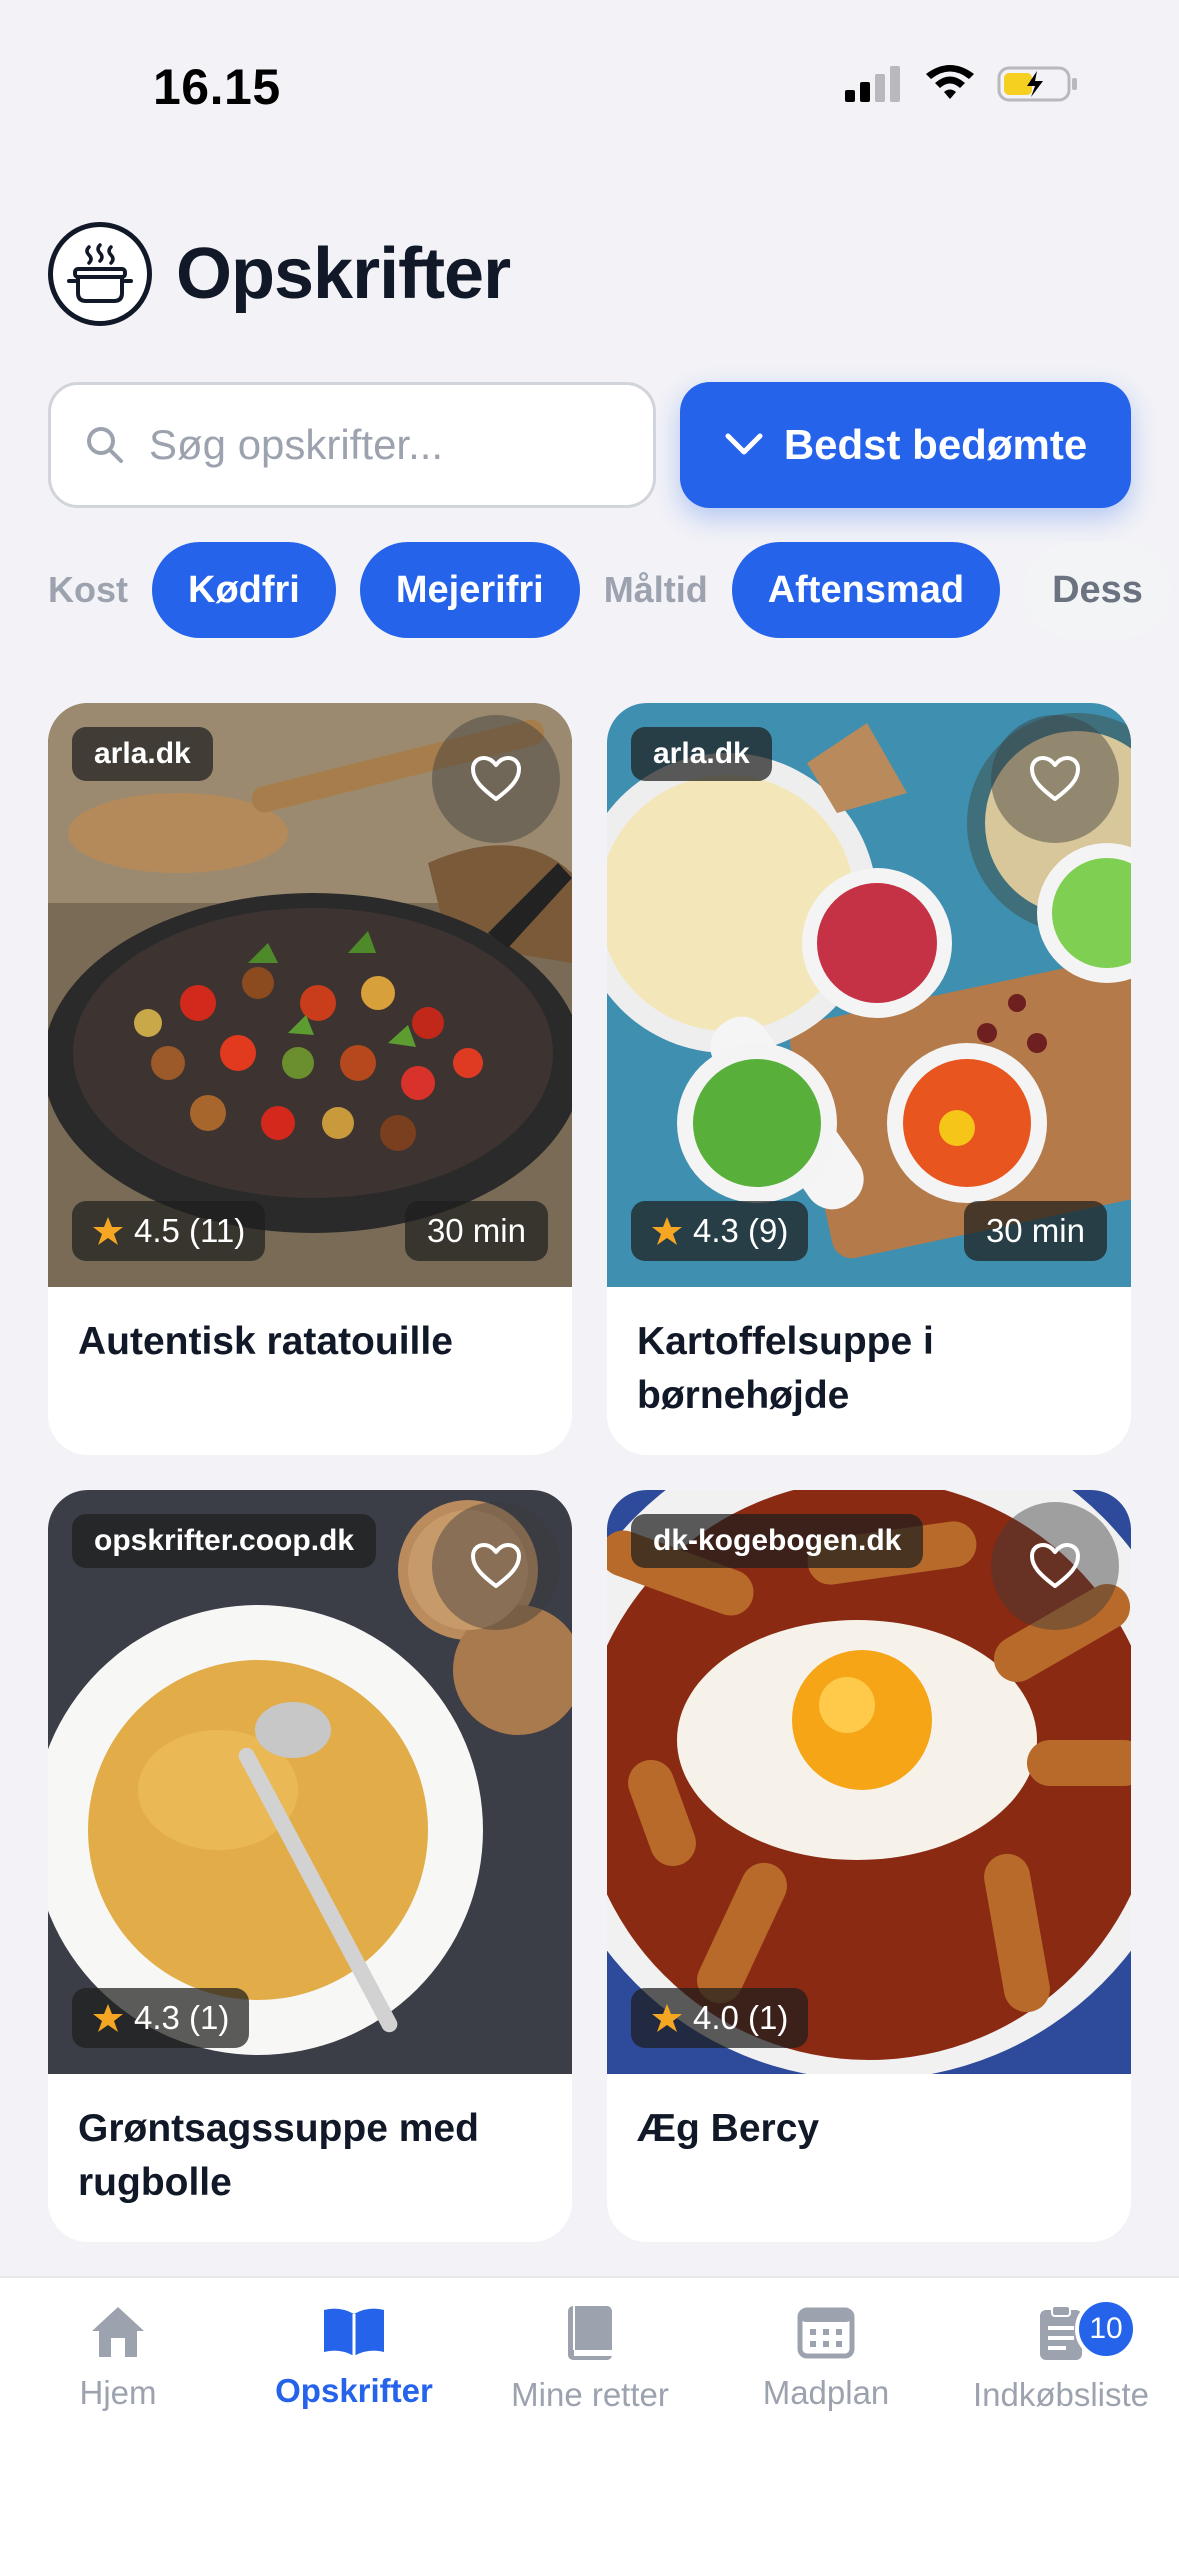 This screenshot has width=1179, height=2556. I want to click on rating-badge: 4.3 (1), so click(161, 2018).